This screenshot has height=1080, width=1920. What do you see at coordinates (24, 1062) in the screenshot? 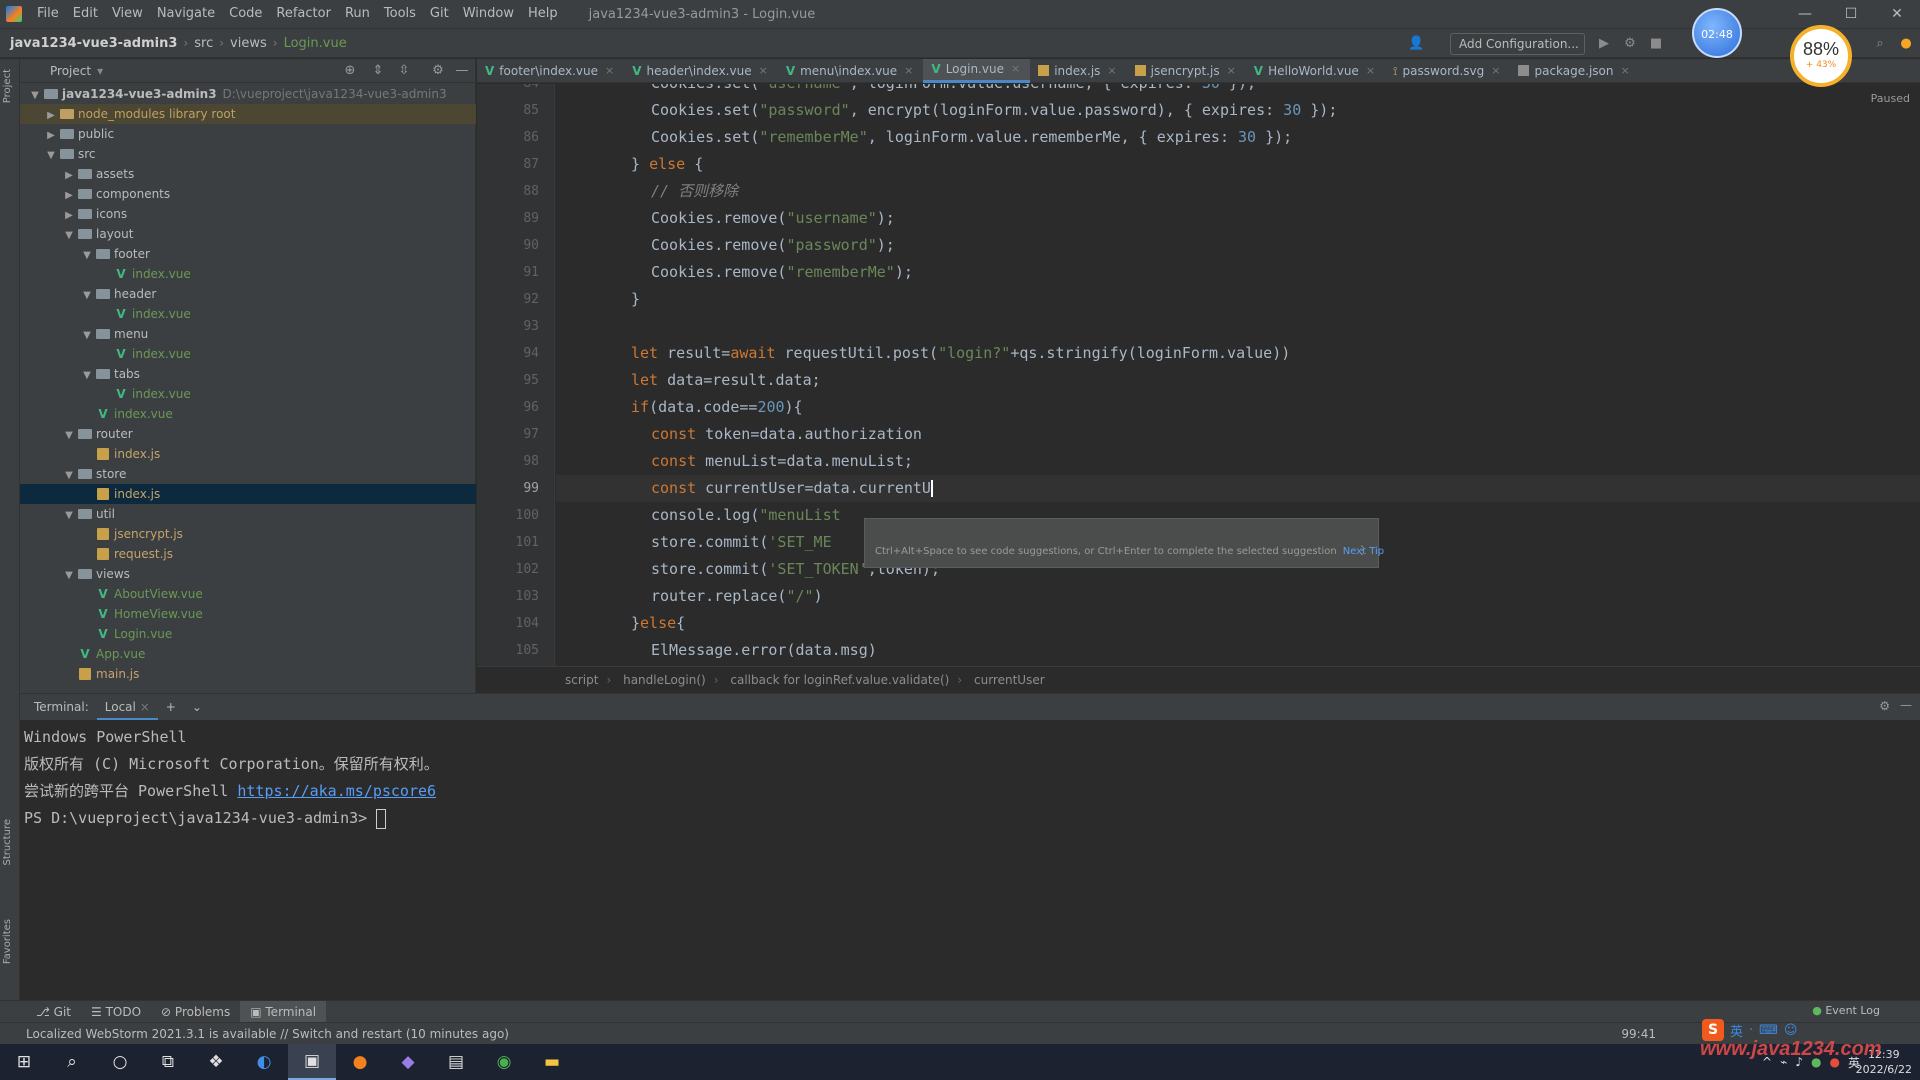
I see `windows-start-icon: ⊞` at bounding box center [24, 1062].